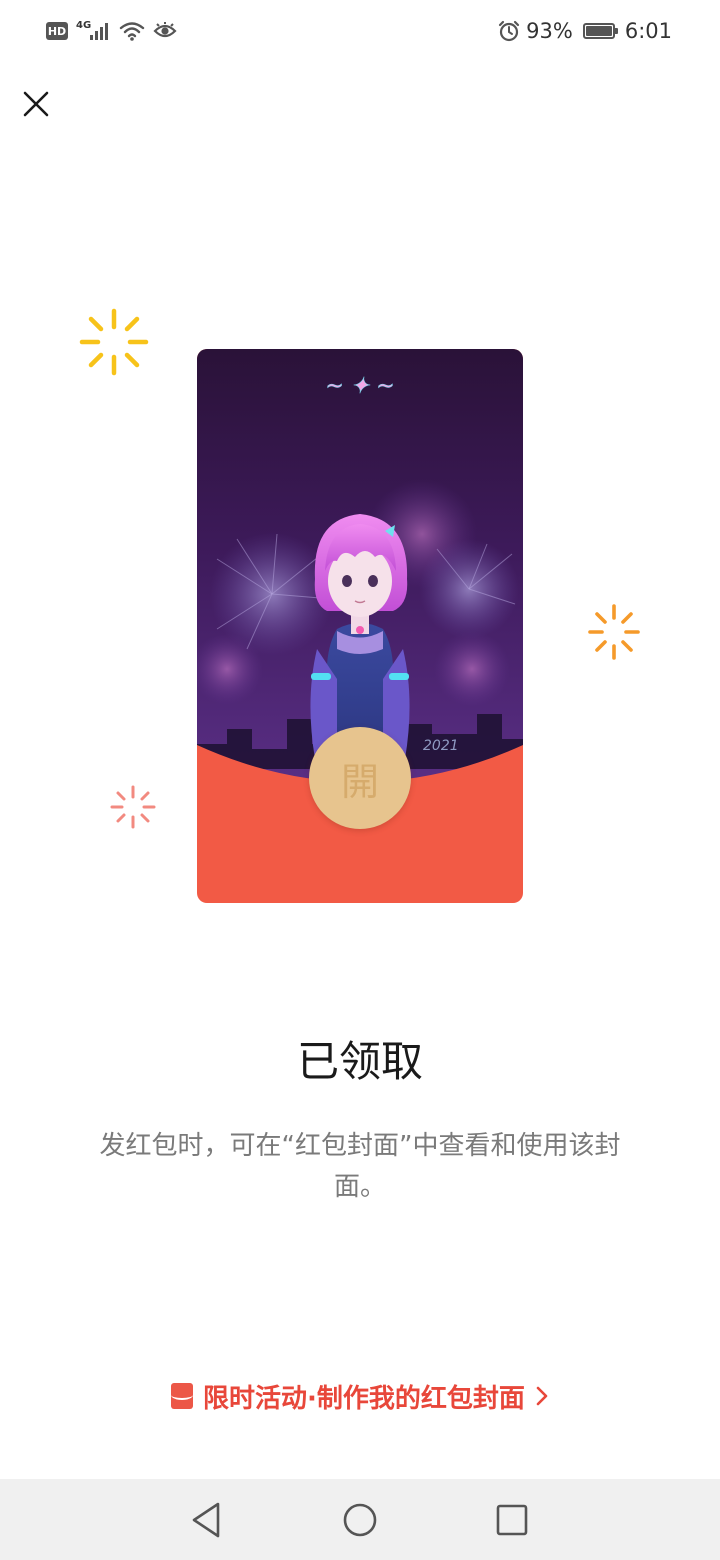  Describe the element at coordinates (182, 1396) in the screenshot. I see `red-packet-icon` at that location.